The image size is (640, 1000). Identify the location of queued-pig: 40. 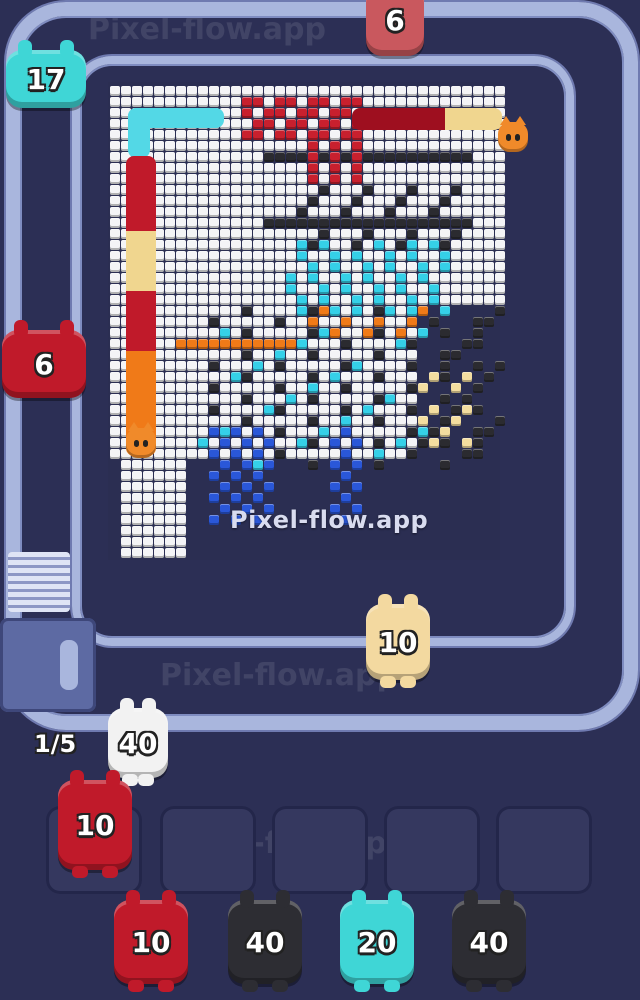
(138, 742).